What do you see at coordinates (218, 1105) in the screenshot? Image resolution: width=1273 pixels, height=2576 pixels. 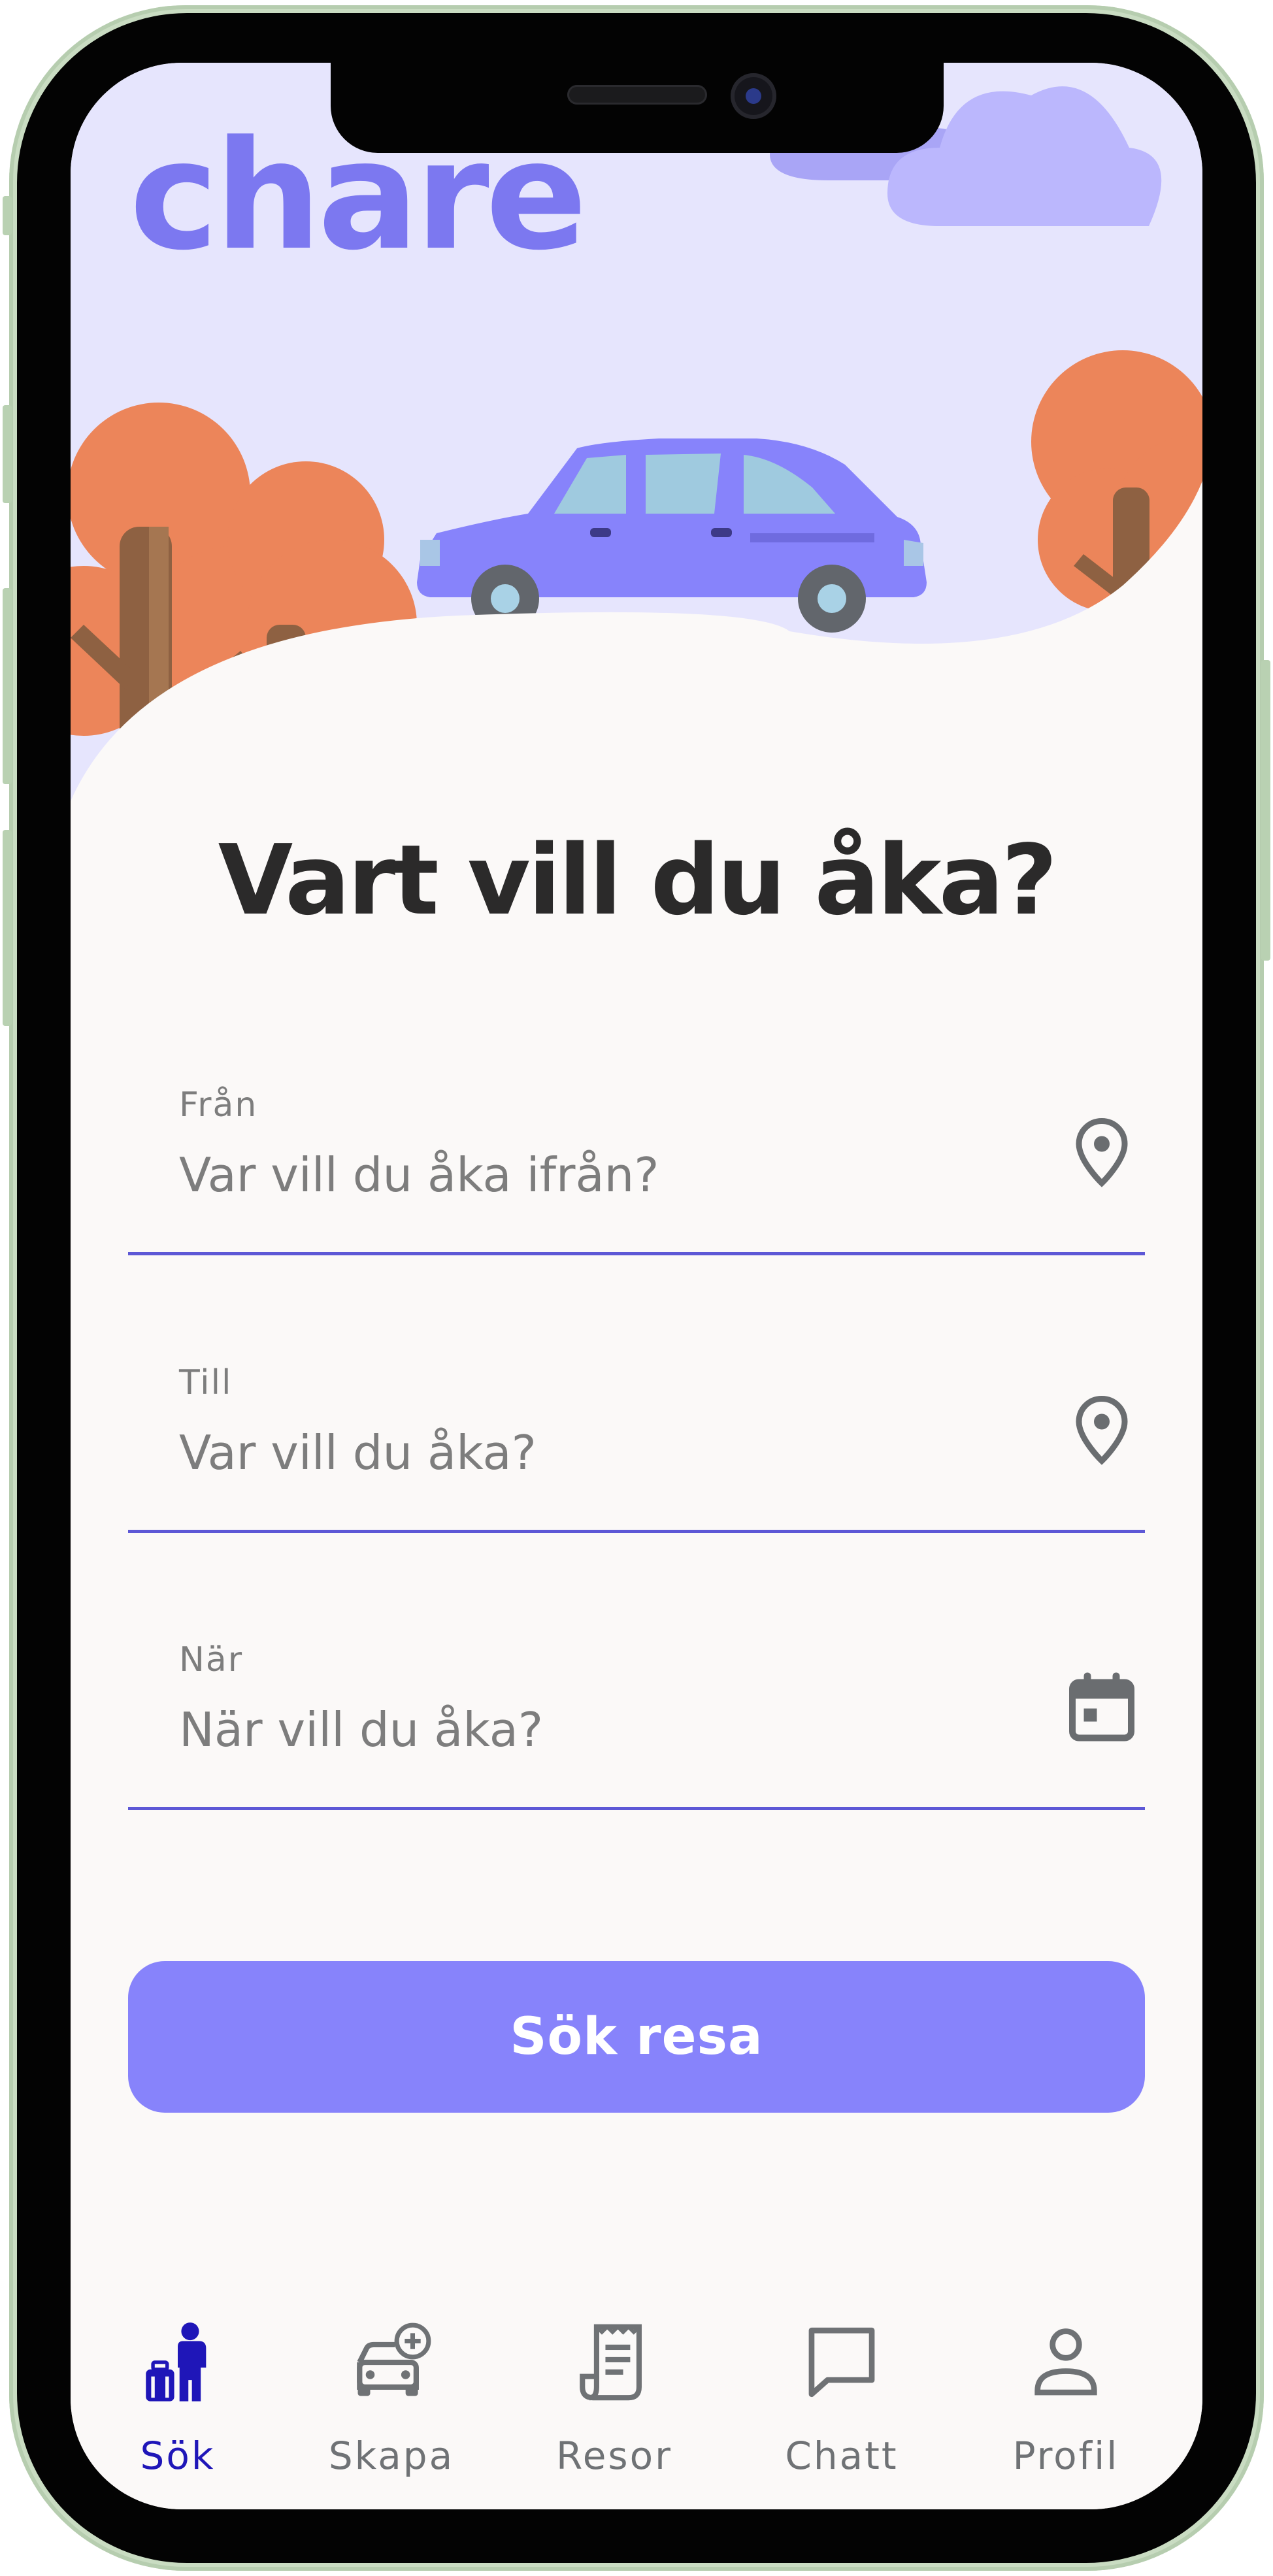 I see `from-field-label: Från` at bounding box center [218, 1105].